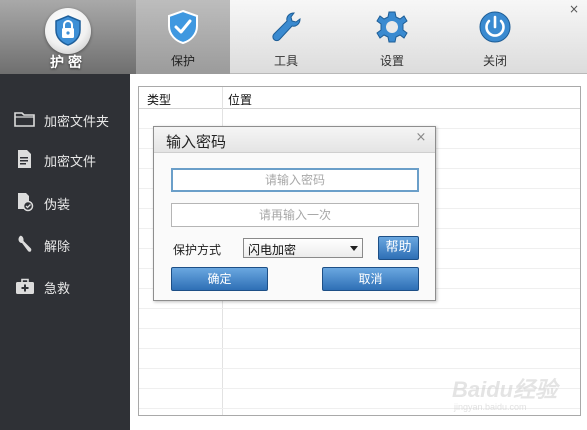 The height and width of the screenshot is (430, 587). Describe the element at coordinates (25, 286) in the screenshot. I see `first-aid-kit-icon` at that location.